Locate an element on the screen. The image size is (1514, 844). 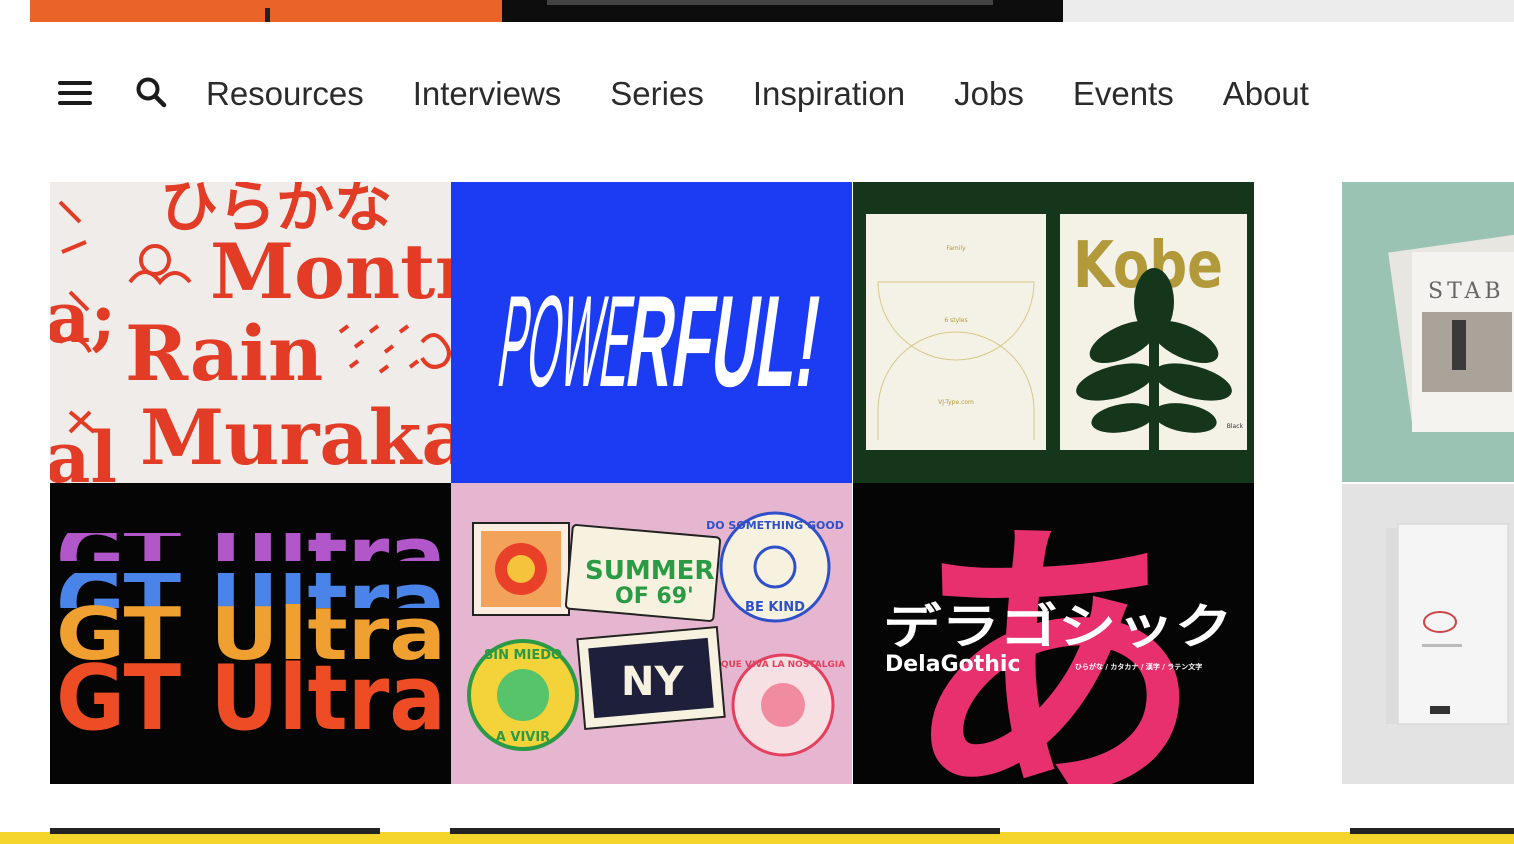
nav-link-events: Events is located at coordinates (1123, 94).